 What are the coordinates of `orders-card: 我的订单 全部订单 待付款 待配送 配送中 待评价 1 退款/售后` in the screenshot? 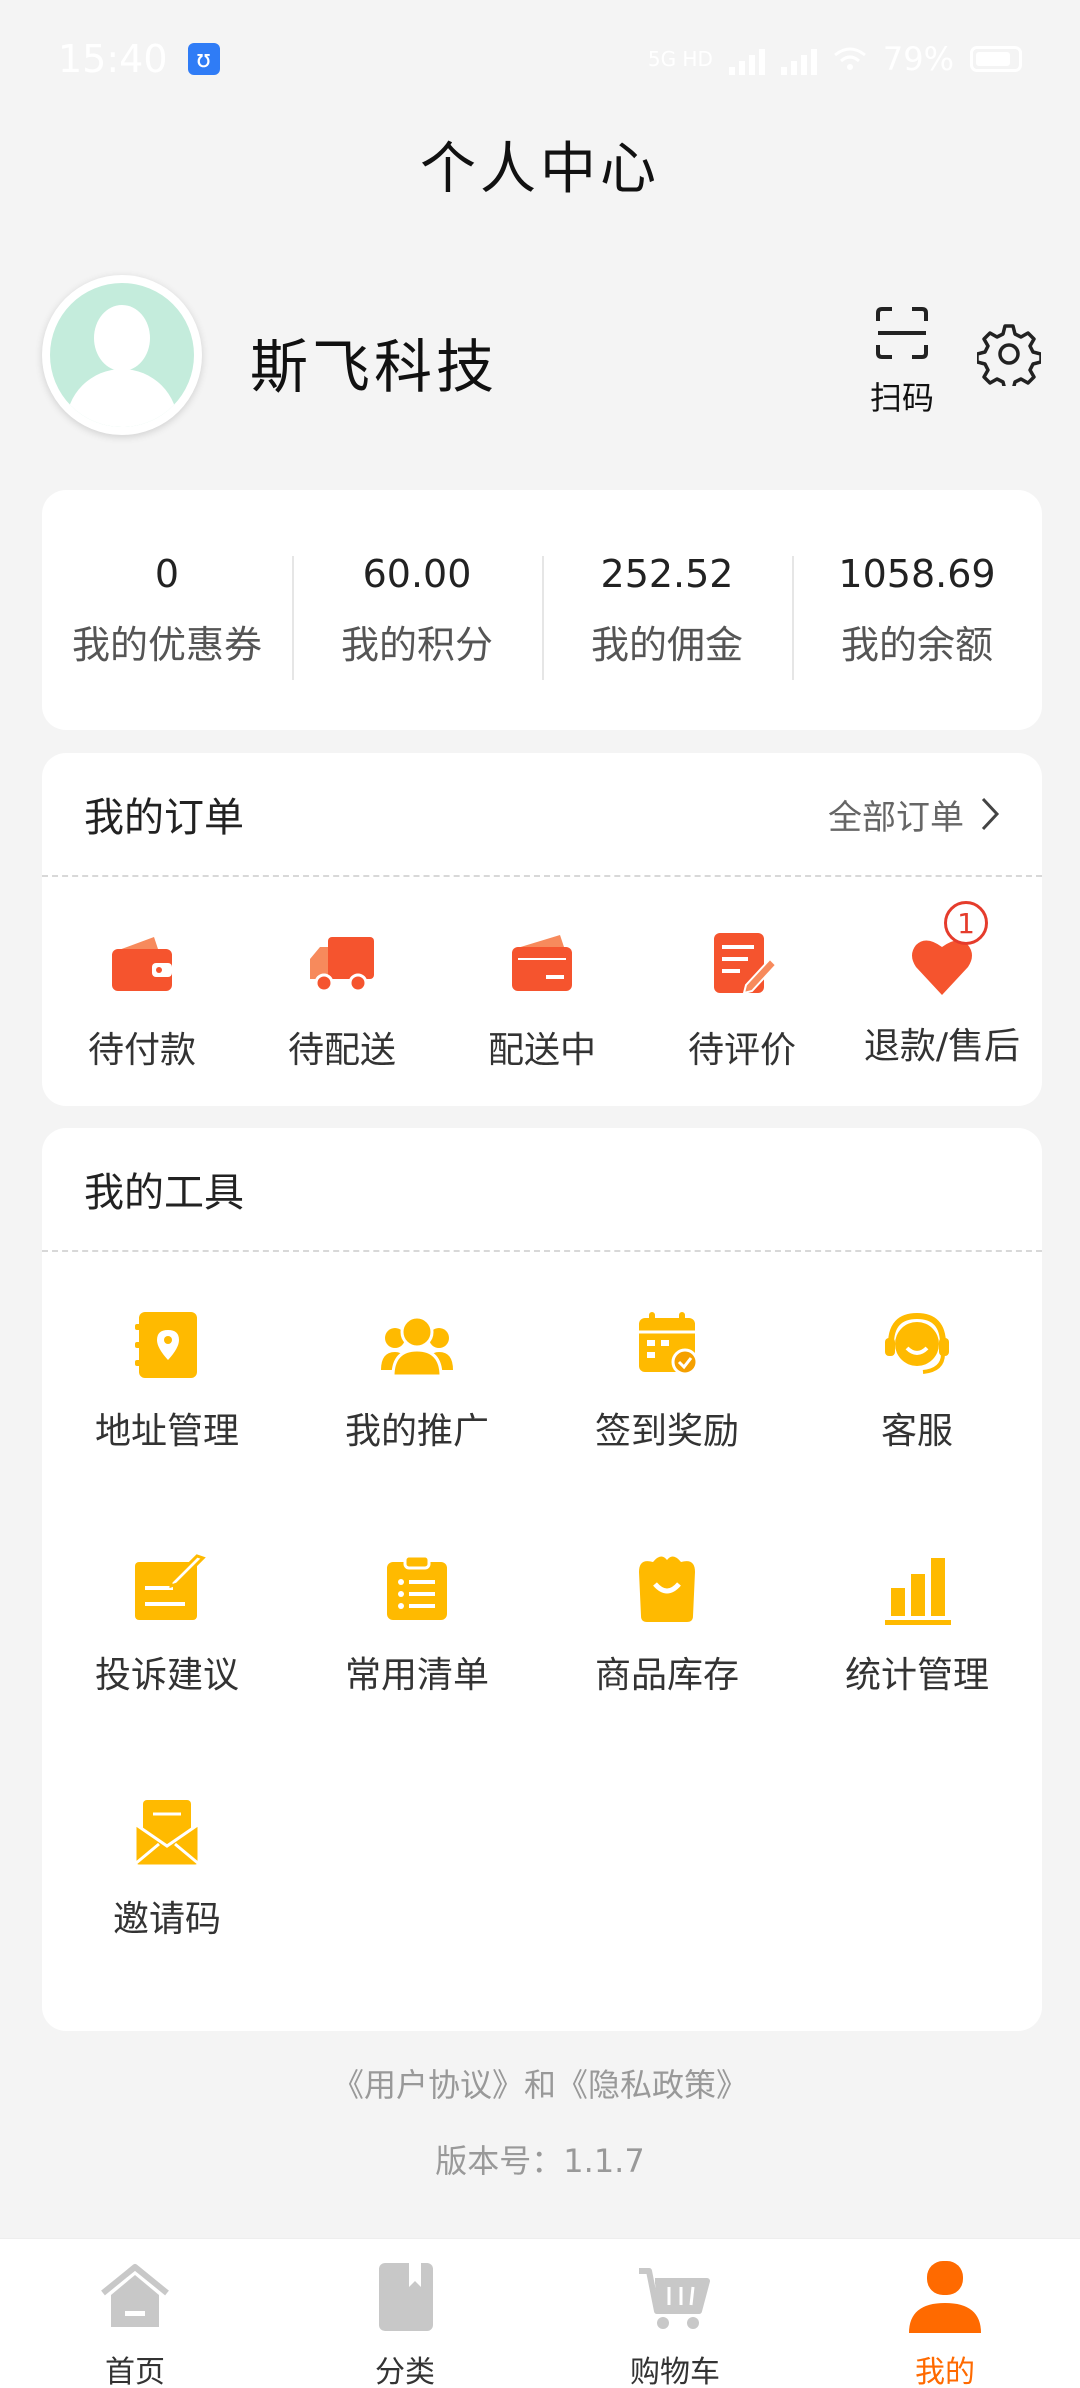 It's located at (542, 929).